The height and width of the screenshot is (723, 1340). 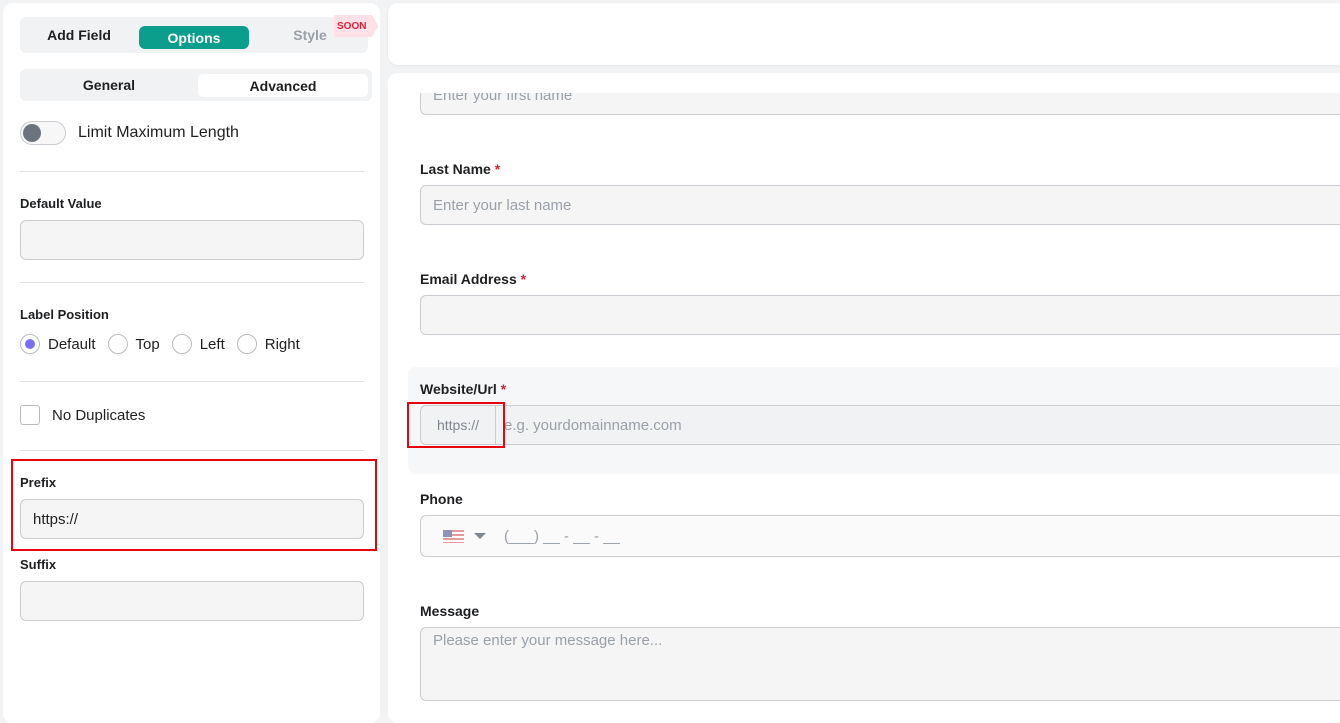 What do you see at coordinates (562, 536) in the screenshot?
I see `phone-input: (___) __ - __ - __` at bounding box center [562, 536].